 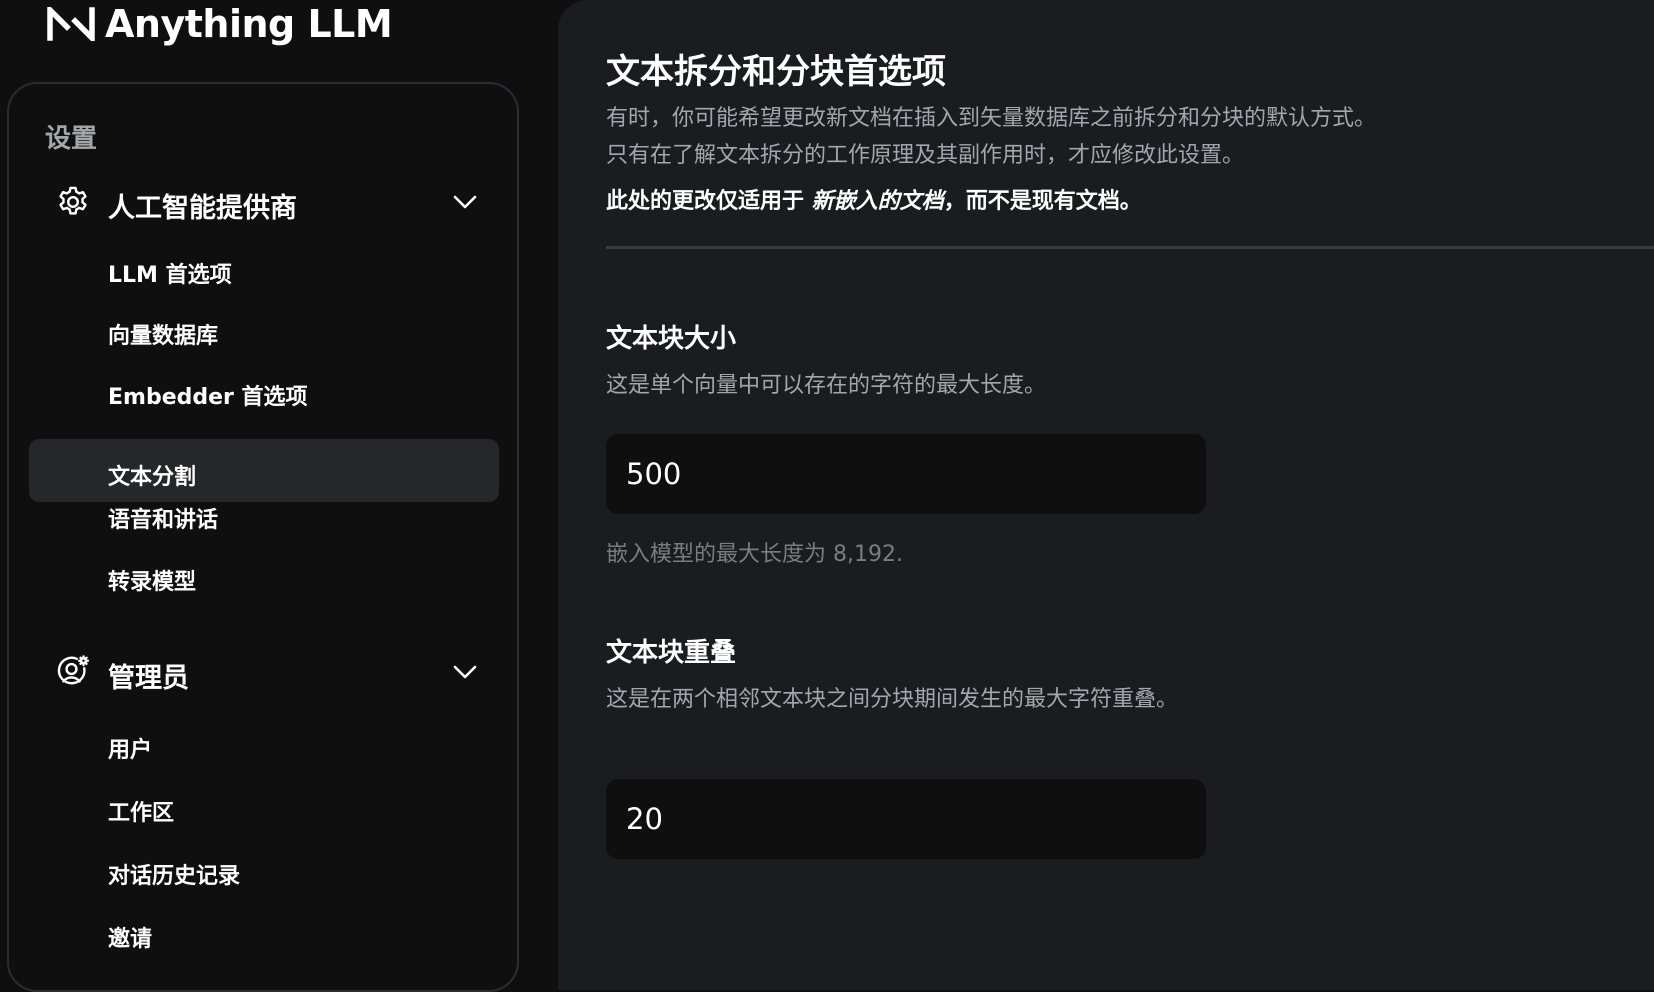 I want to click on chunk-size-description: 这是单个向量中可以存在的字符的最大长度。, so click(x=826, y=385).